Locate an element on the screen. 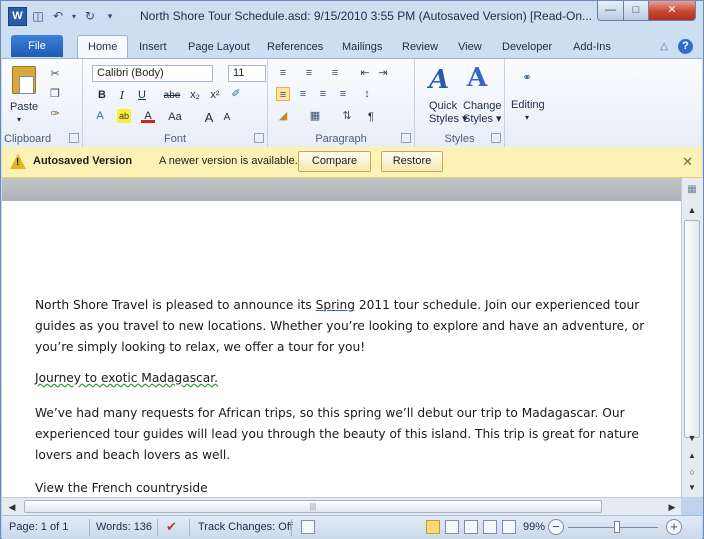  zoom-slider-track is located at coordinates (613, 527).